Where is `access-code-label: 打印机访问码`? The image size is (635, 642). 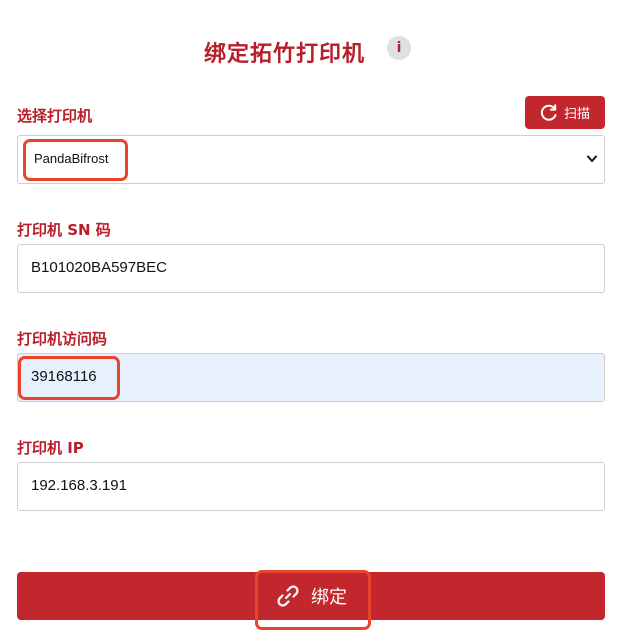 access-code-label: 打印机访问码 is located at coordinates (62, 339).